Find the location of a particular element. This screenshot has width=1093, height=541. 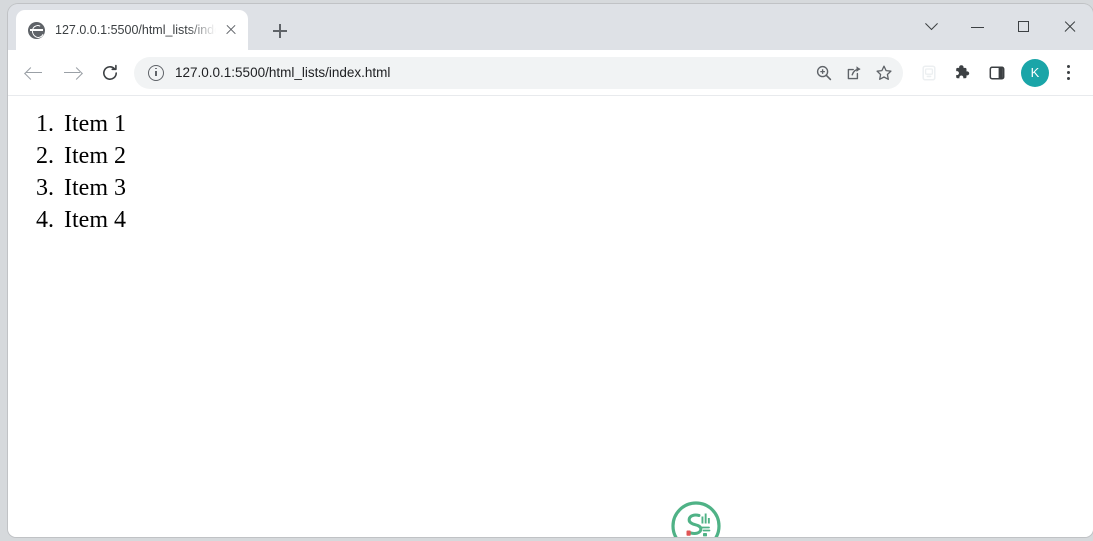

chrome-menu-button is located at coordinates (1068, 73).